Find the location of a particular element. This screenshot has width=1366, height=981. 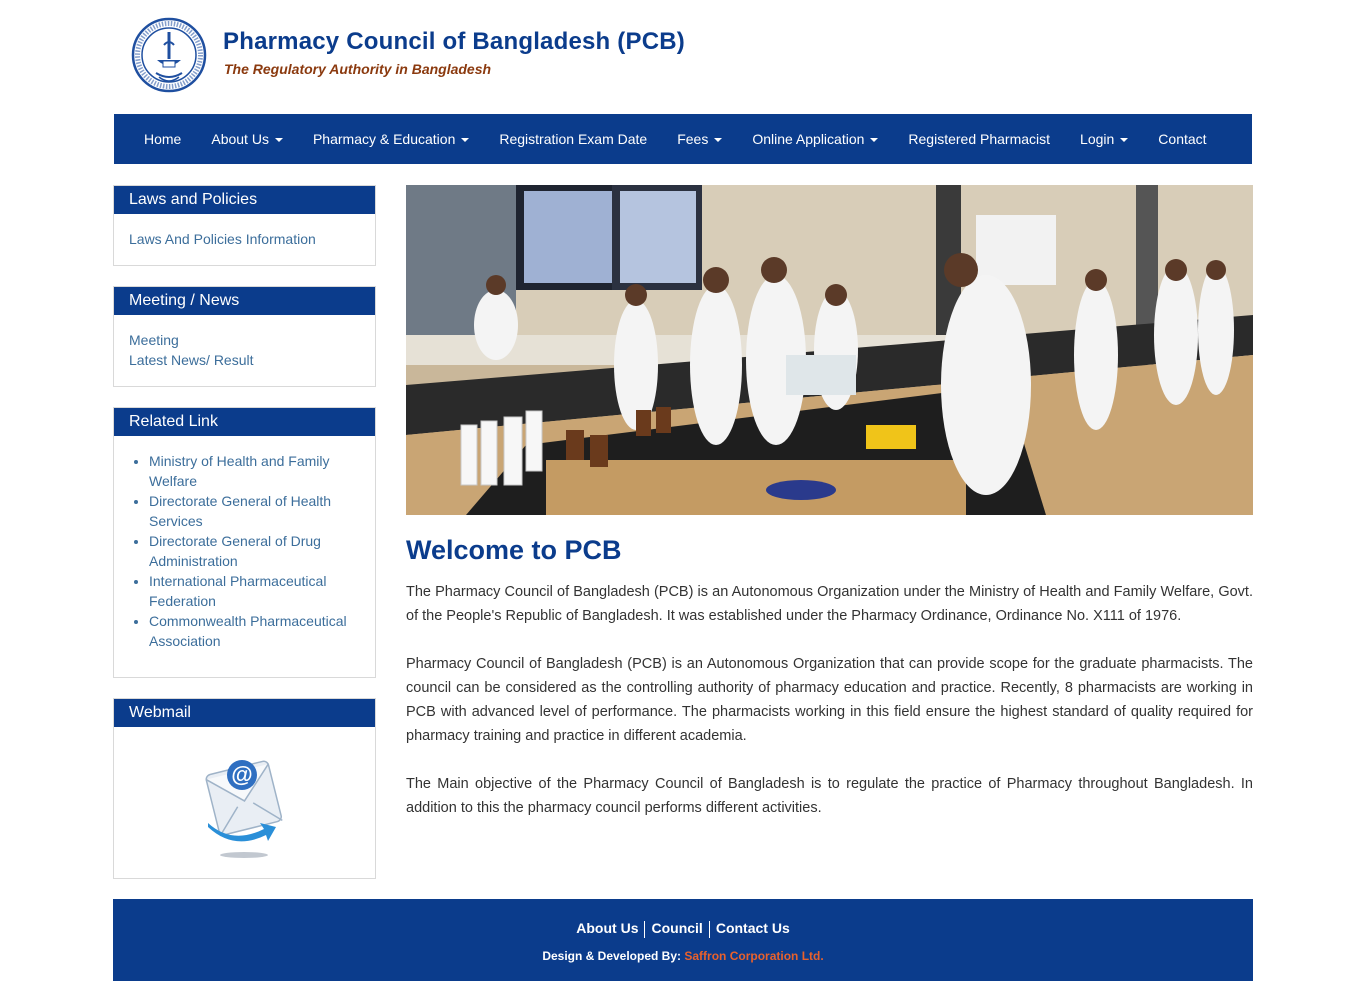

nav-home: Home is located at coordinates (162, 139).